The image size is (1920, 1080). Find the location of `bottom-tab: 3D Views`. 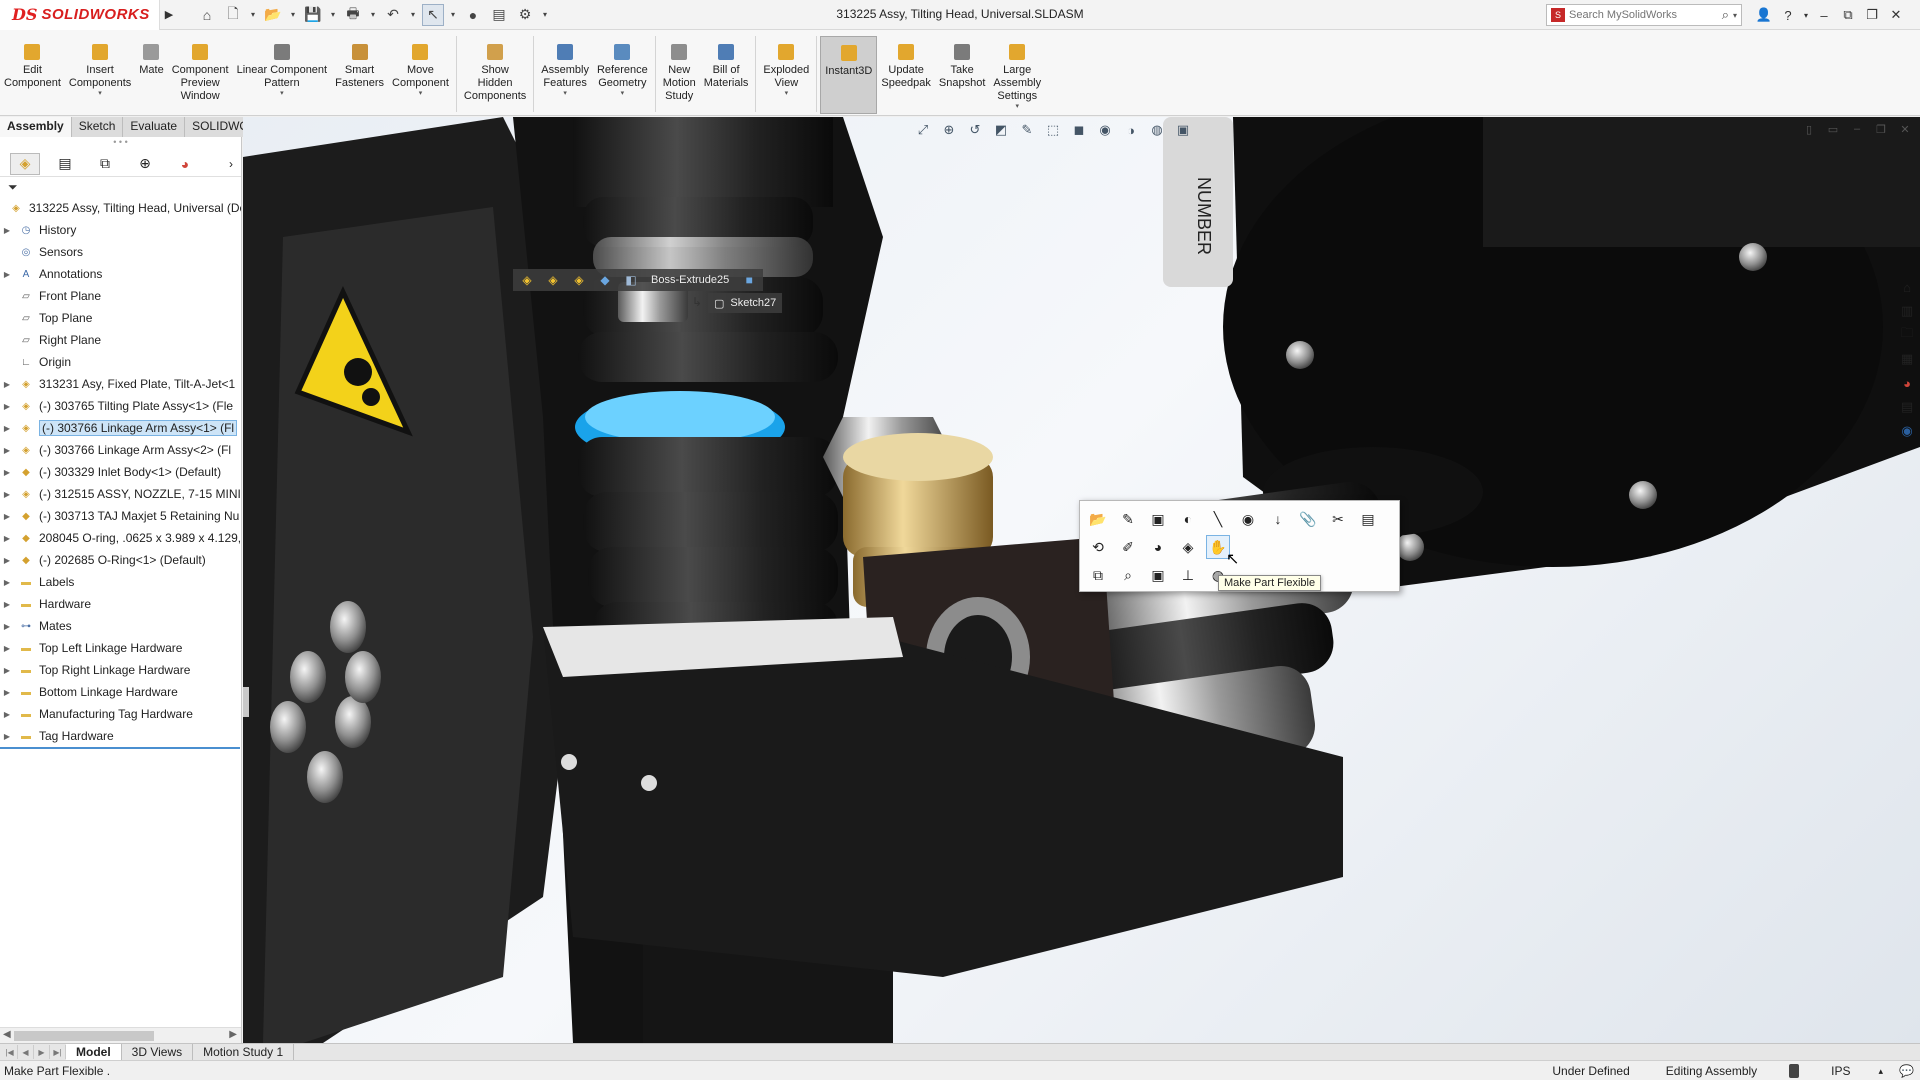

bottom-tab: 3D Views is located at coordinates (158, 1052).